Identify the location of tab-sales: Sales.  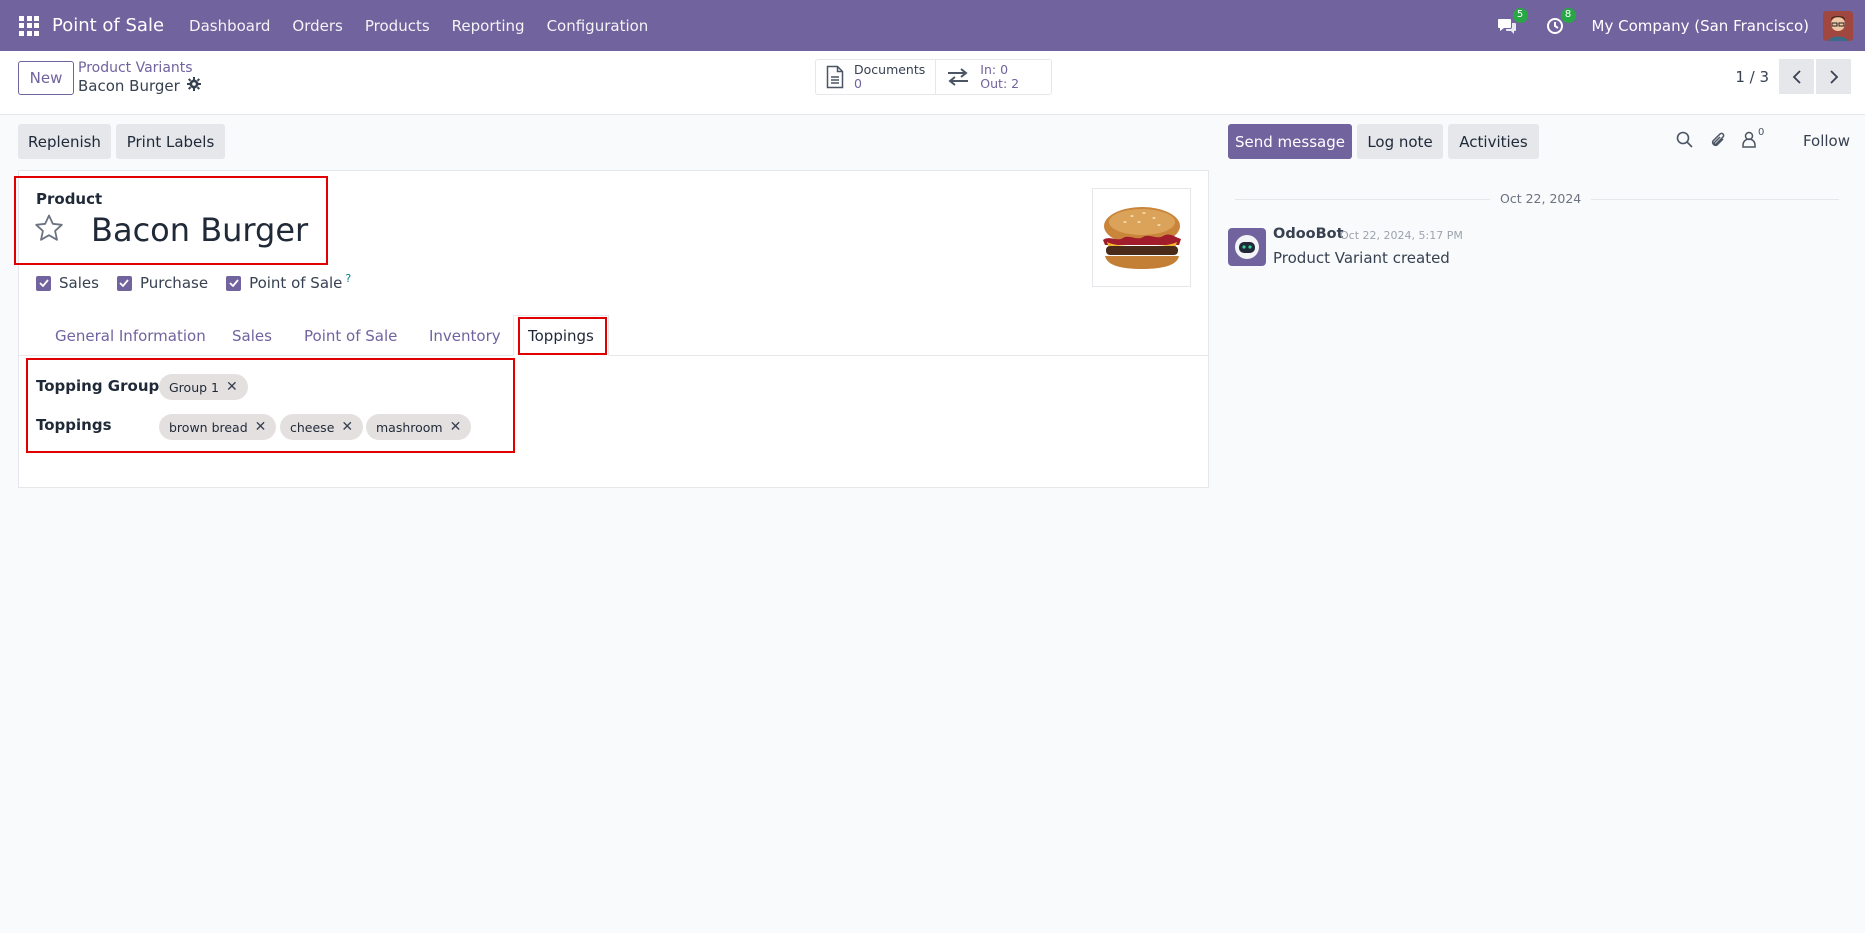
(252, 335).